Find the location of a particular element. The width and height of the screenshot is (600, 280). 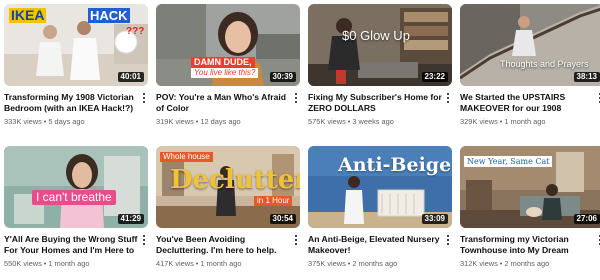

video-thumbnail: DAMN DUDE, You live like this? 30:39 is located at coordinates (228, 45).